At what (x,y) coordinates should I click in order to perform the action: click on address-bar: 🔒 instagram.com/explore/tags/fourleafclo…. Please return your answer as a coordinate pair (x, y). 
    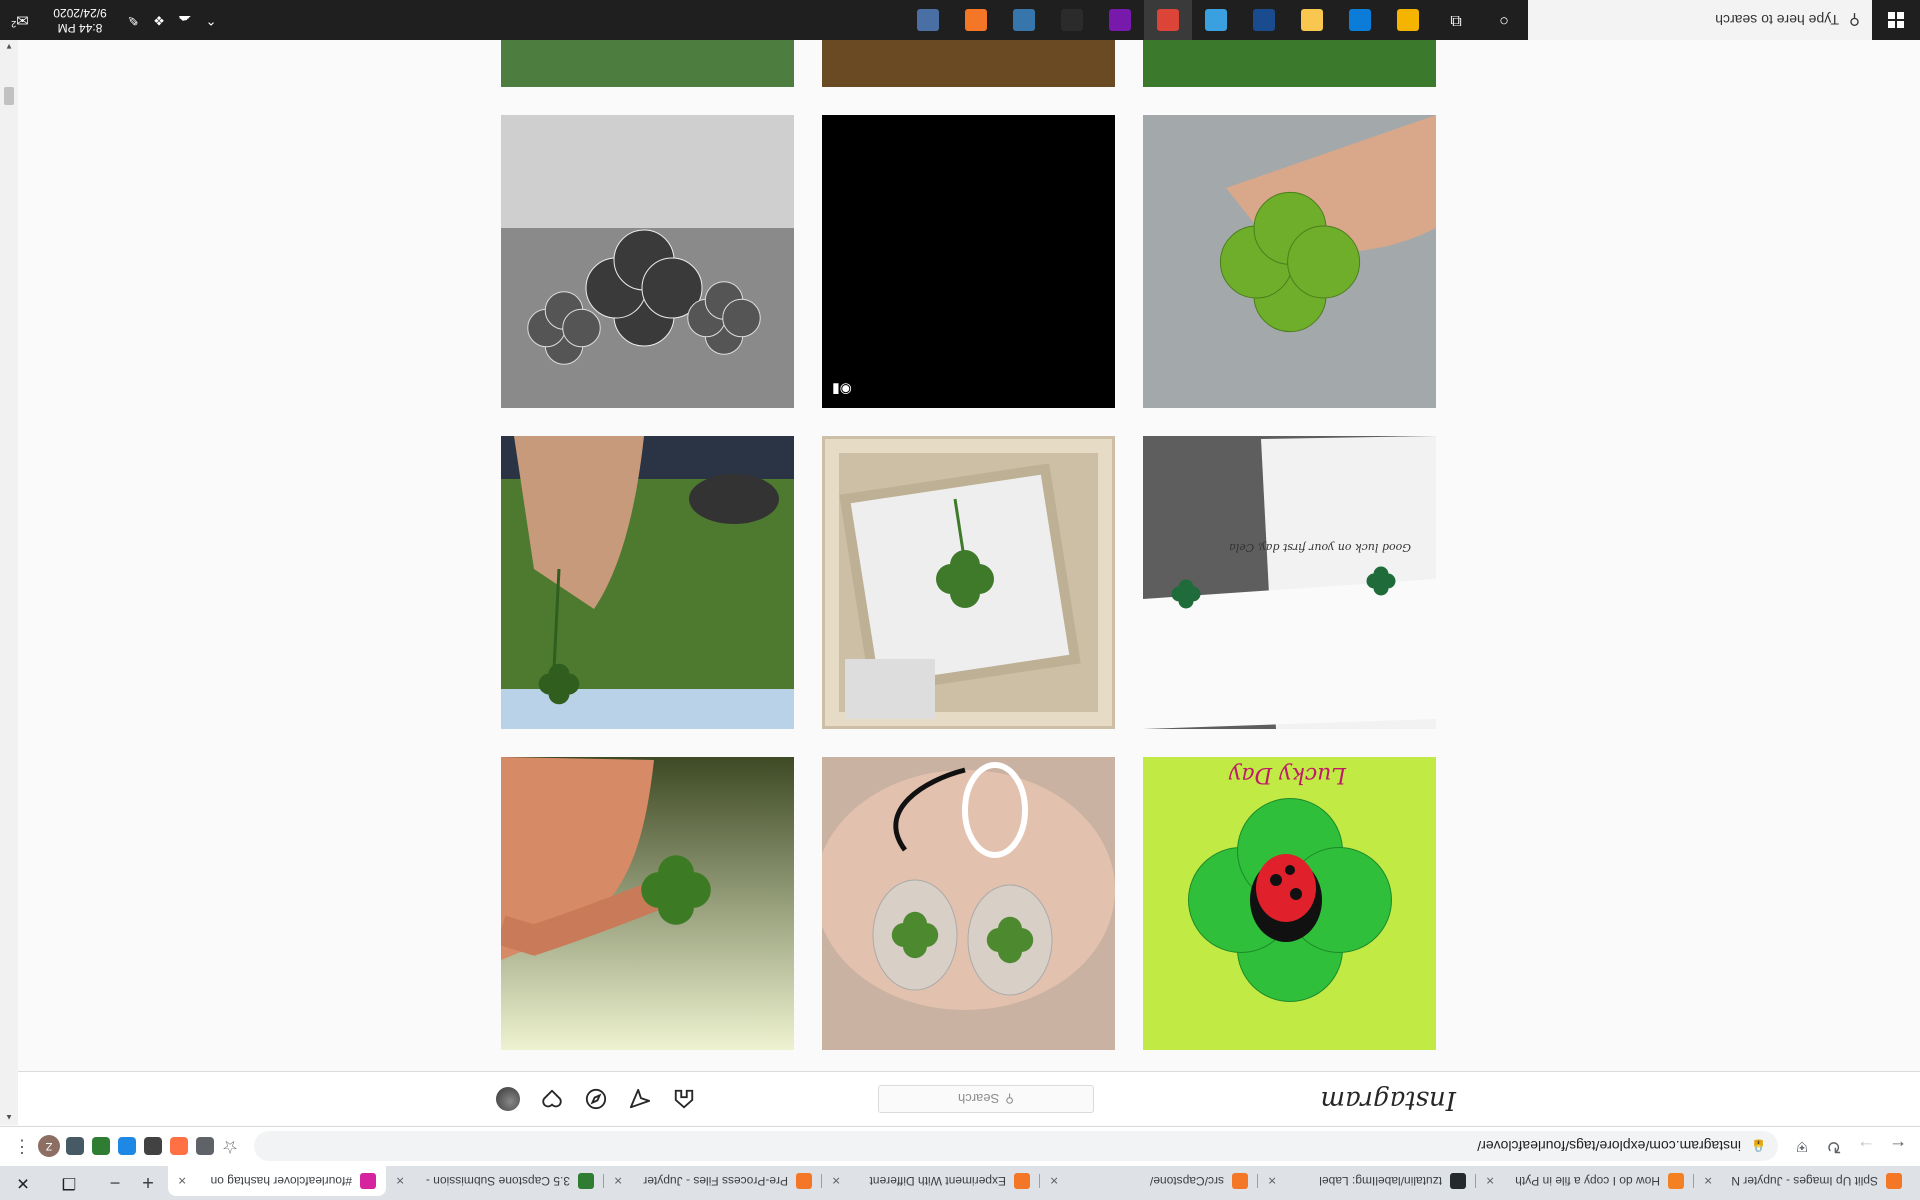
    Looking at the image, I should click on (1016, 1146).